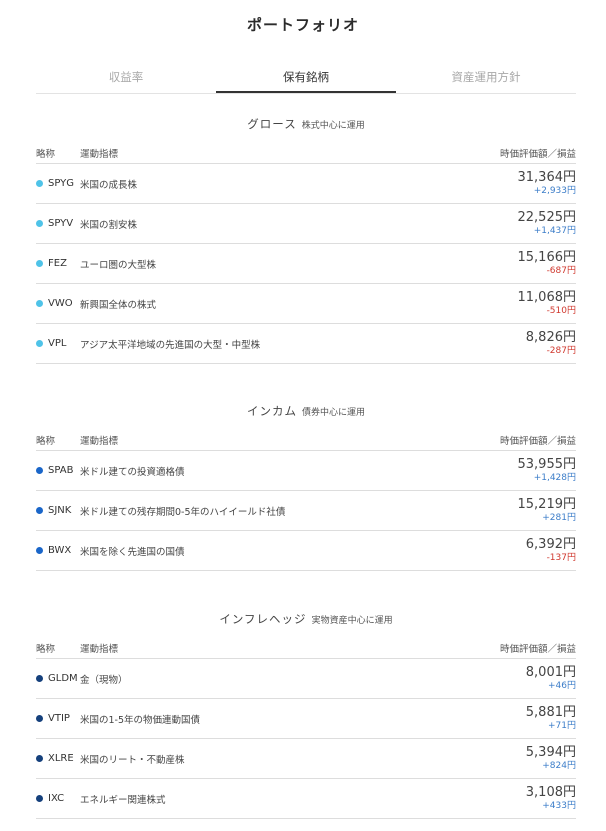 The width and height of the screenshot is (606, 831). Describe the element at coordinates (559, 518) in the screenshot. I see `holding-pl: +281円` at that location.